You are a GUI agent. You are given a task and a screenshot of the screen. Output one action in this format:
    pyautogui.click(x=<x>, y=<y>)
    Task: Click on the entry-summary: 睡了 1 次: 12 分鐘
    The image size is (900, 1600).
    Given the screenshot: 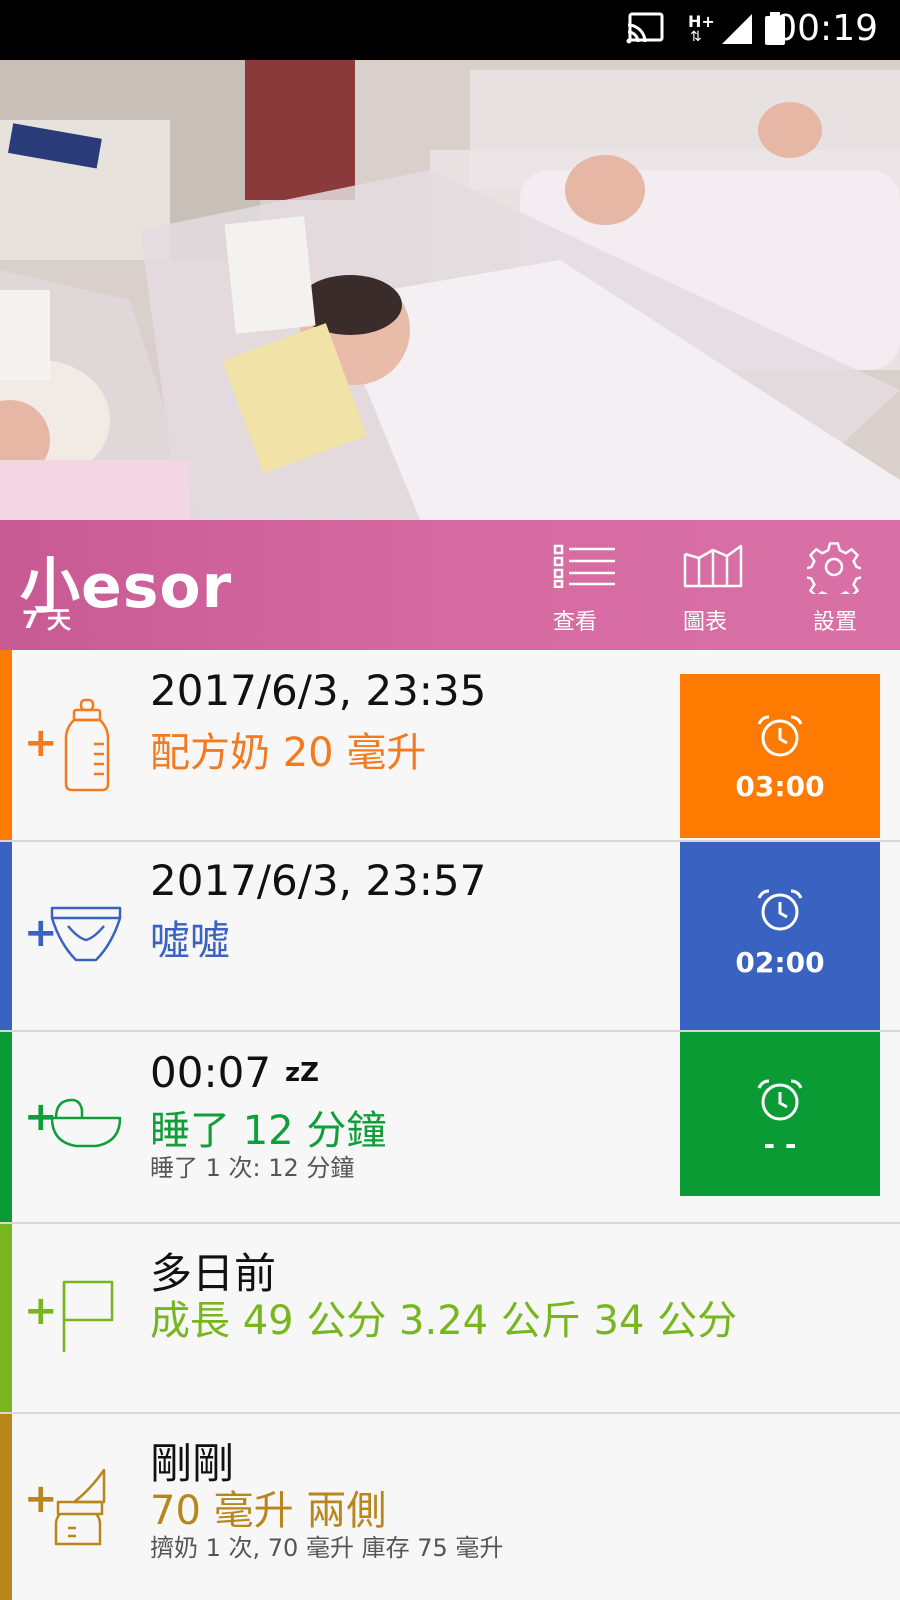 What is the action you would take?
    pyautogui.click(x=252, y=1168)
    